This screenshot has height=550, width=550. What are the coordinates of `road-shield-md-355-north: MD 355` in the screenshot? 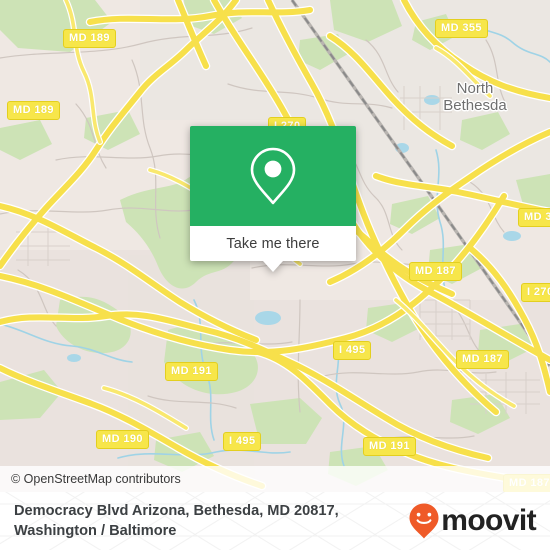 It's located at (461, 28).